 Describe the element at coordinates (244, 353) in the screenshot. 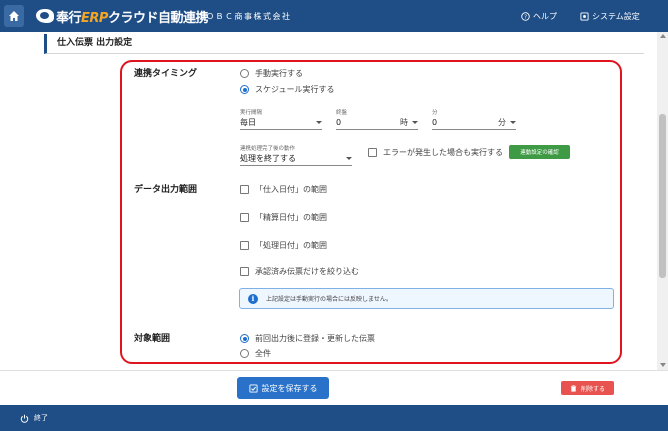

I see `radio-target-all-indicator` at that location.